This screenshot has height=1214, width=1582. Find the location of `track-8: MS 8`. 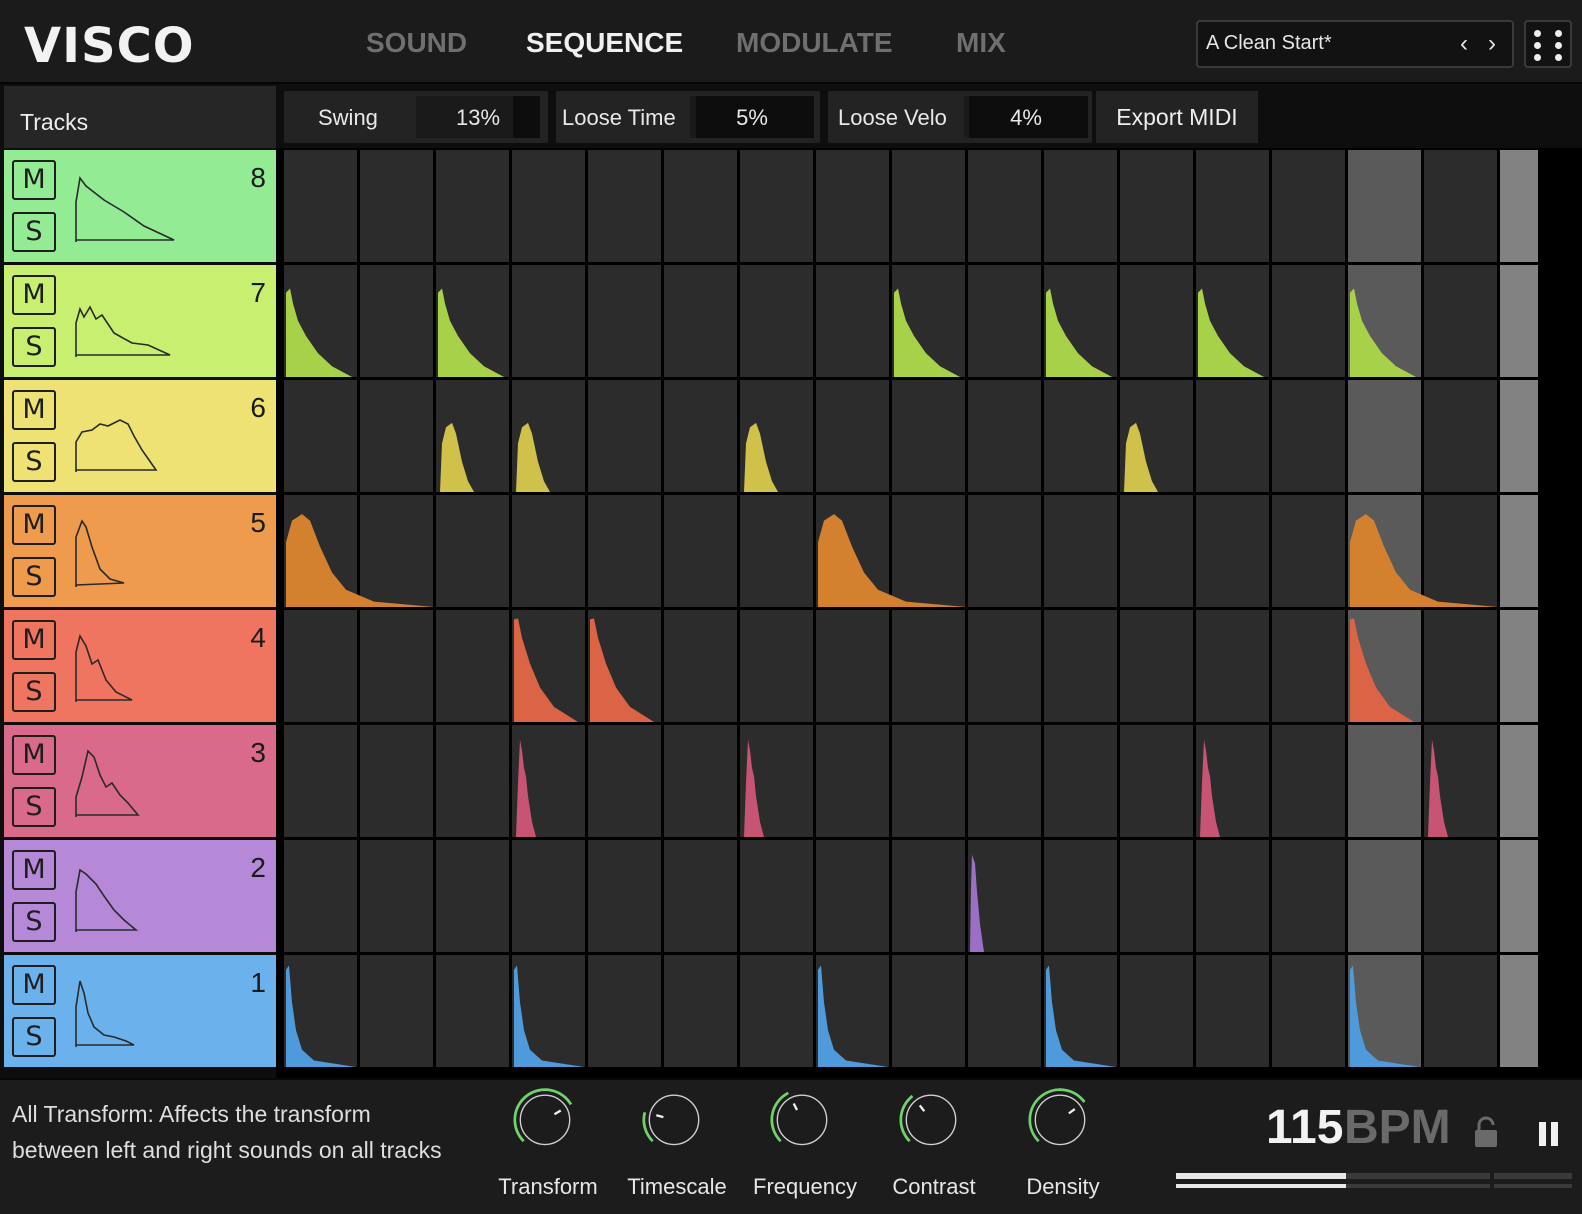

track-8: MS 8 is located at coordinates (140, 206).